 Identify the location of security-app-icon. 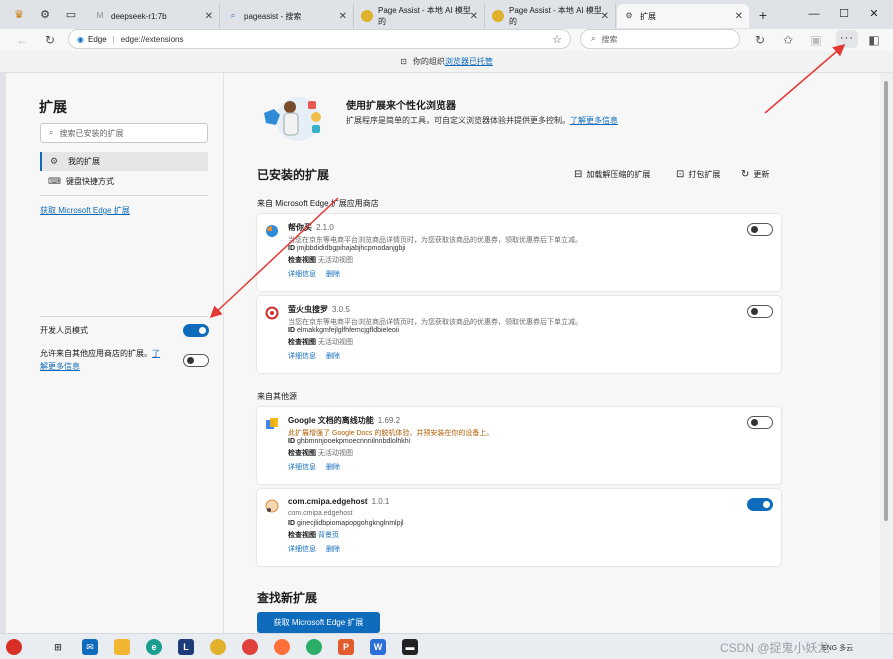
(250, 647).